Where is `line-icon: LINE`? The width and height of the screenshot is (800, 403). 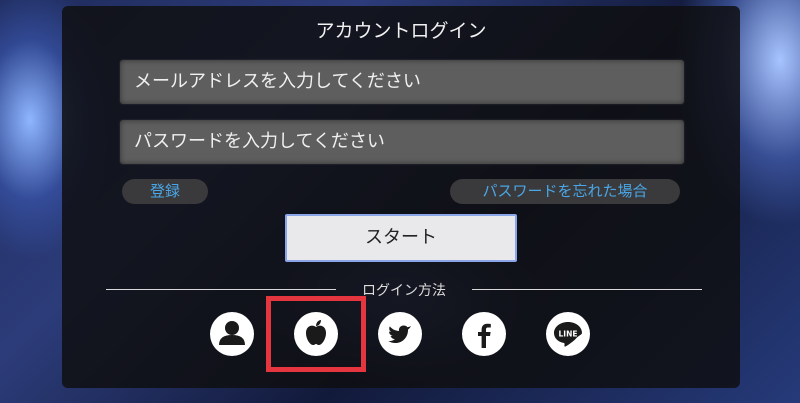
line-icon: LINE is located at coordinates (568, 334).